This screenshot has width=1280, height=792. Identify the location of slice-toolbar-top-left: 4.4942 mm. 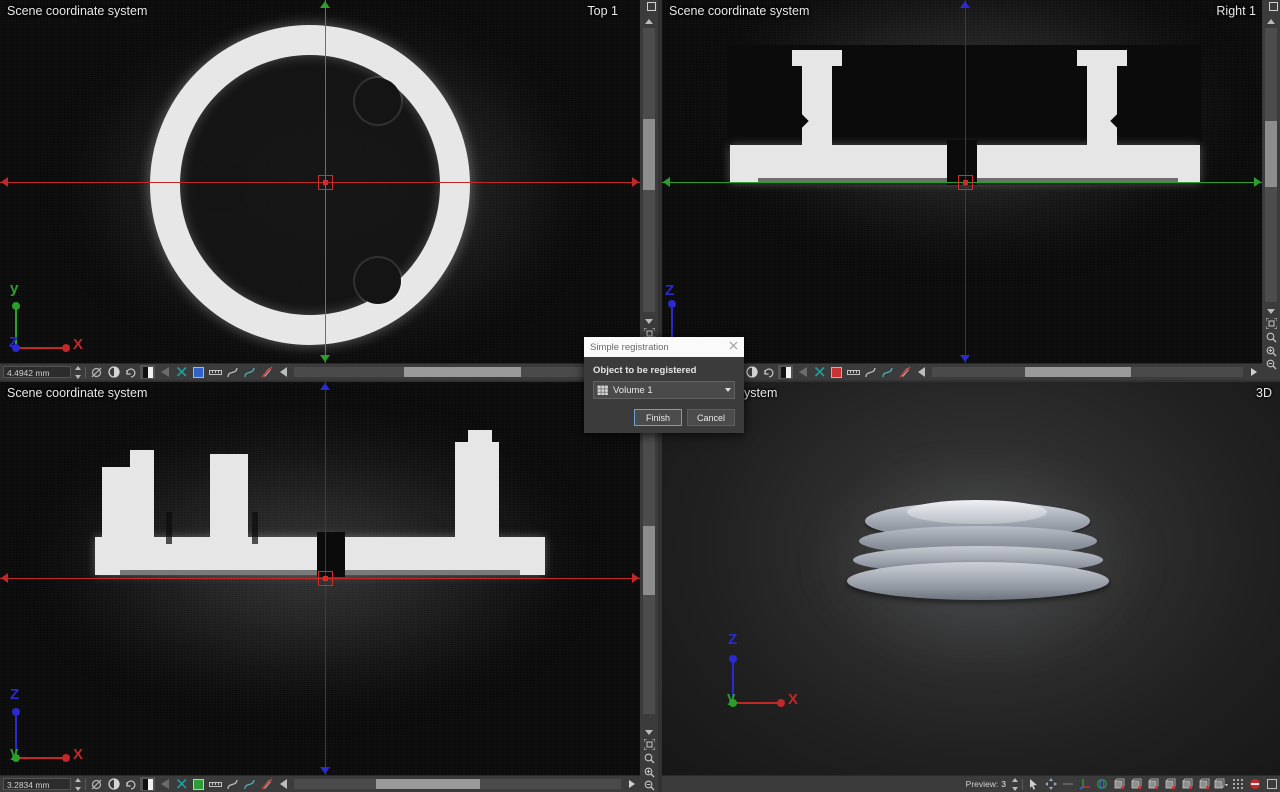
(320, 371).